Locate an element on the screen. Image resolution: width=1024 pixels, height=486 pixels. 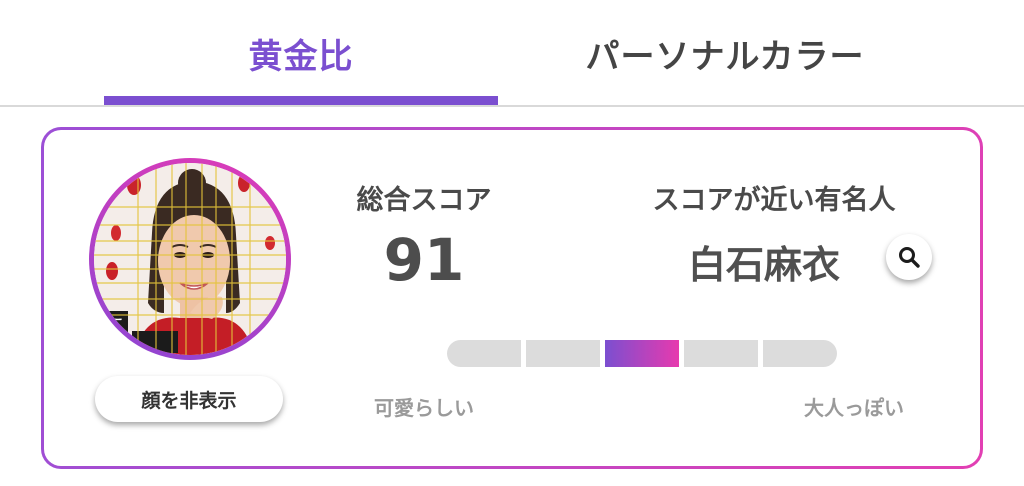
face-photo: に is located at coordinates (190, 259).